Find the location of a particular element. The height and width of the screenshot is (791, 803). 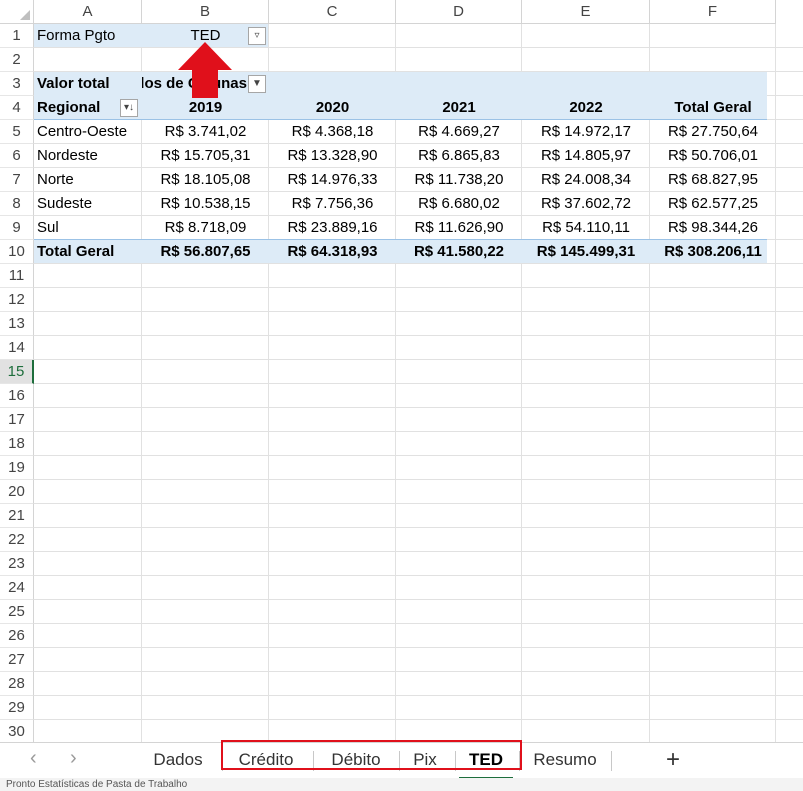

value-cell: R$ 15.705,31 is located at coordinates (205, 156).